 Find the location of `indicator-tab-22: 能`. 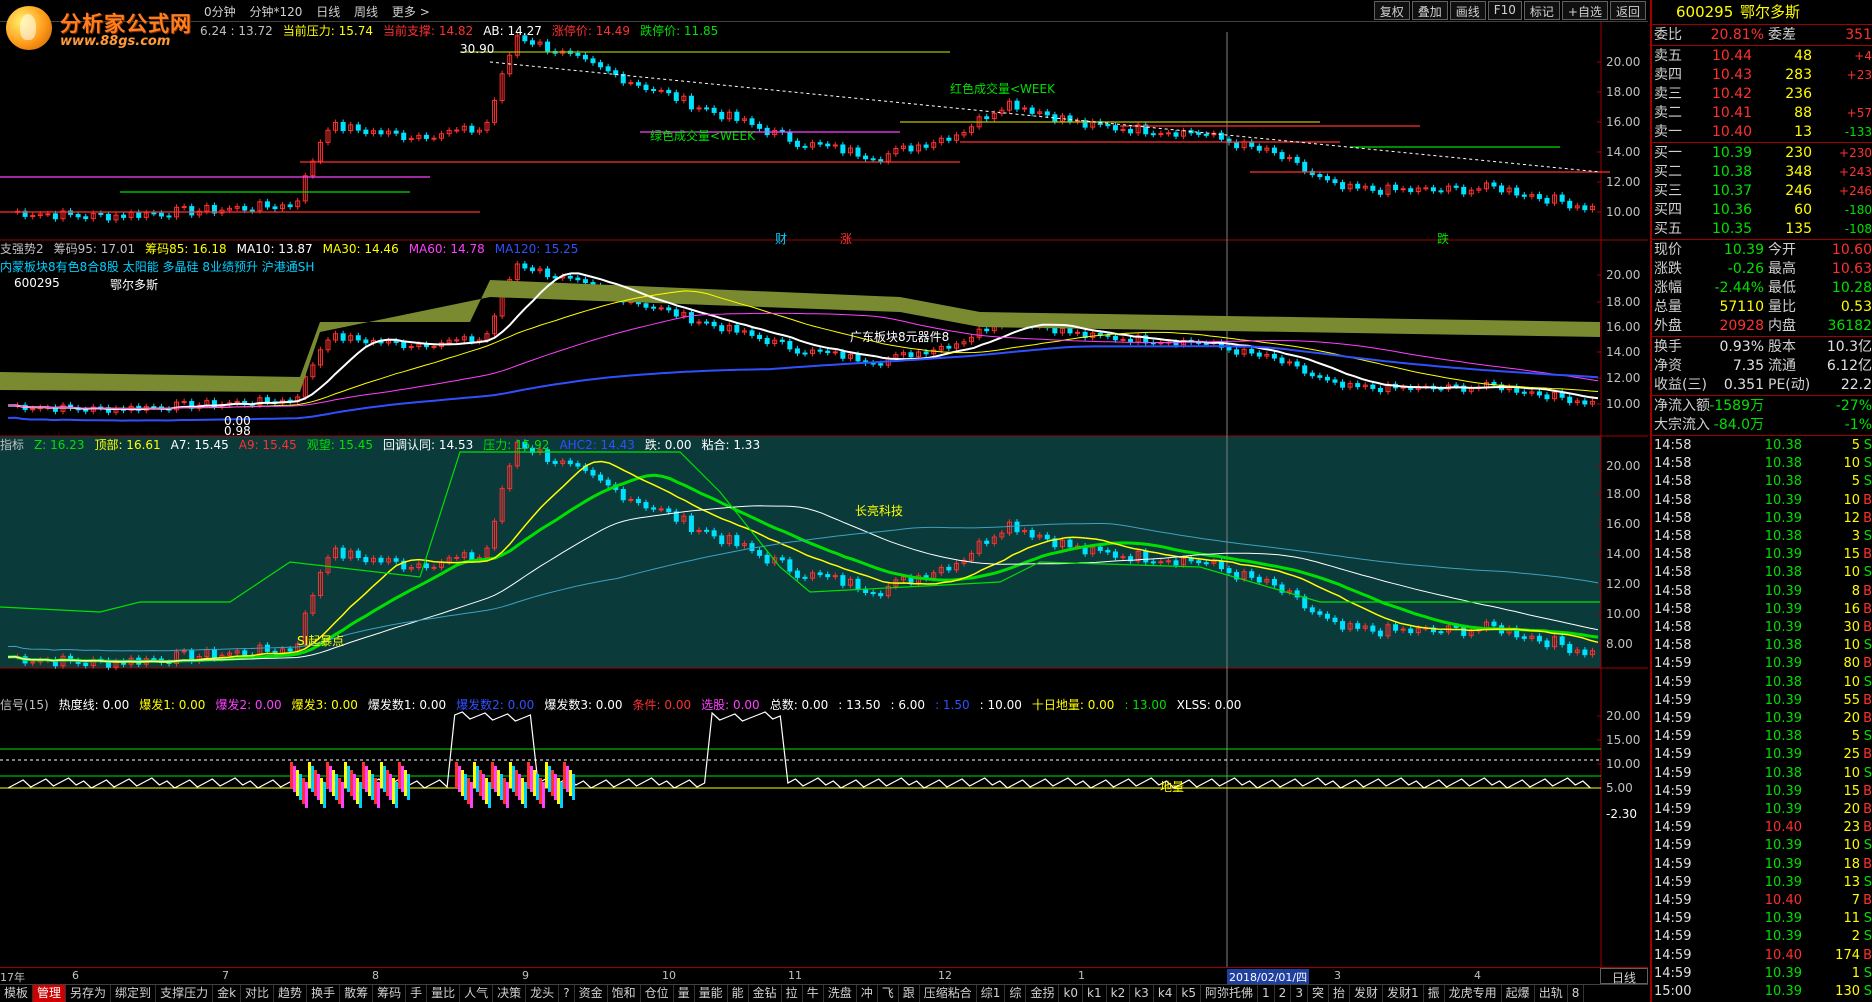

indicator-tab-22: 能 is located at coordinates (738, 993).